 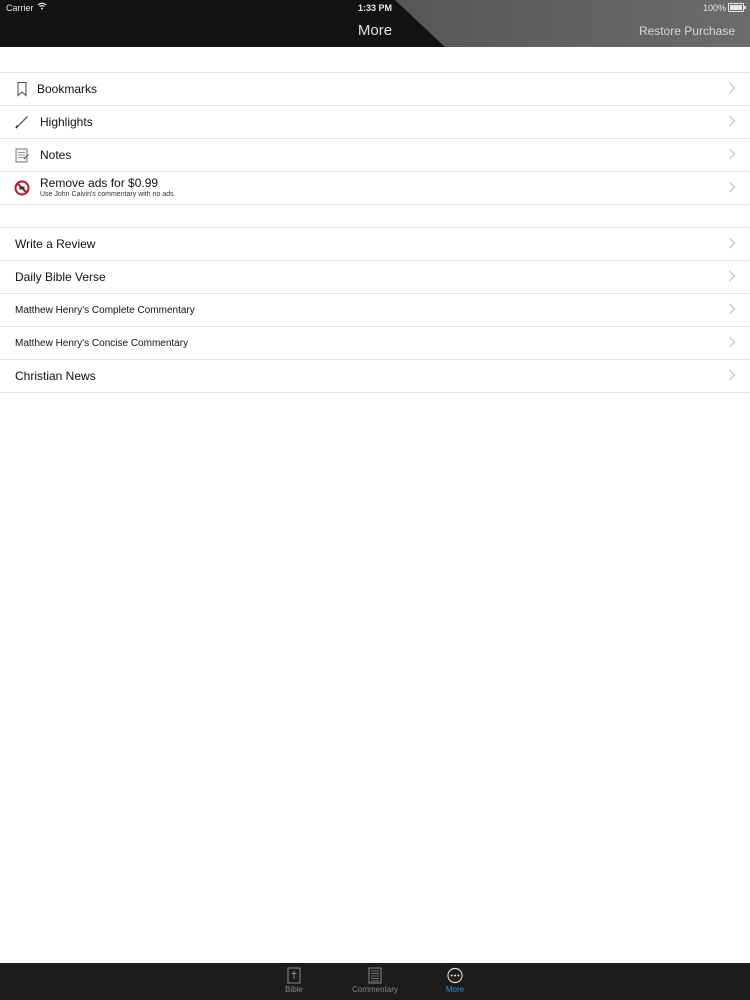 What do you see at coordinates (375, 244) in the screenshot?
I see `list-item-write-review: Write a Review` at bounding box center [375, 244].